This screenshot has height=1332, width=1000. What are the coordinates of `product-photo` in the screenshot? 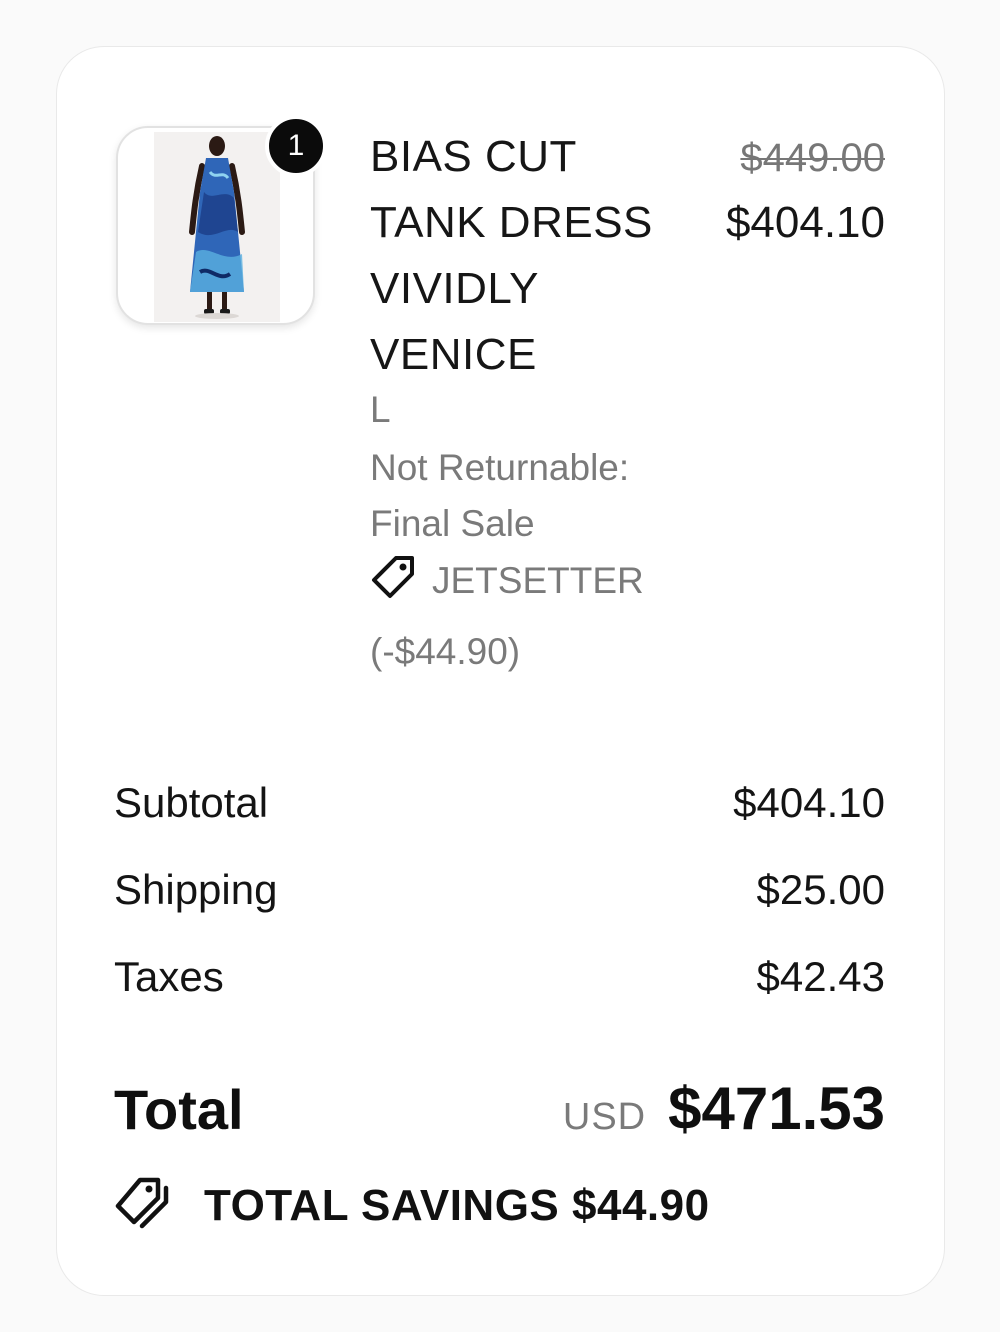 It's located at (217, 227).